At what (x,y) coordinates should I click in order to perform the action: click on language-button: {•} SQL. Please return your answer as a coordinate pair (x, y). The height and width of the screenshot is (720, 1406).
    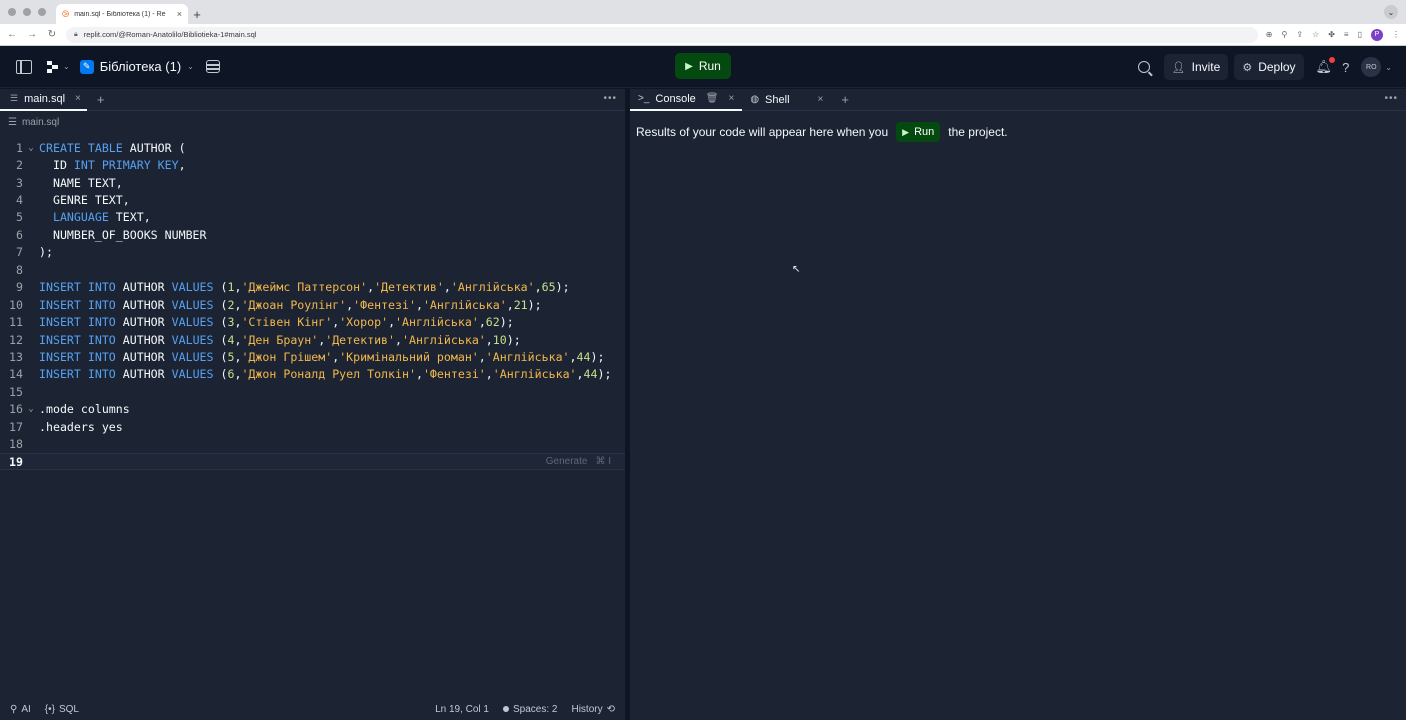
    Looking at the image, I should click on (62, 709).